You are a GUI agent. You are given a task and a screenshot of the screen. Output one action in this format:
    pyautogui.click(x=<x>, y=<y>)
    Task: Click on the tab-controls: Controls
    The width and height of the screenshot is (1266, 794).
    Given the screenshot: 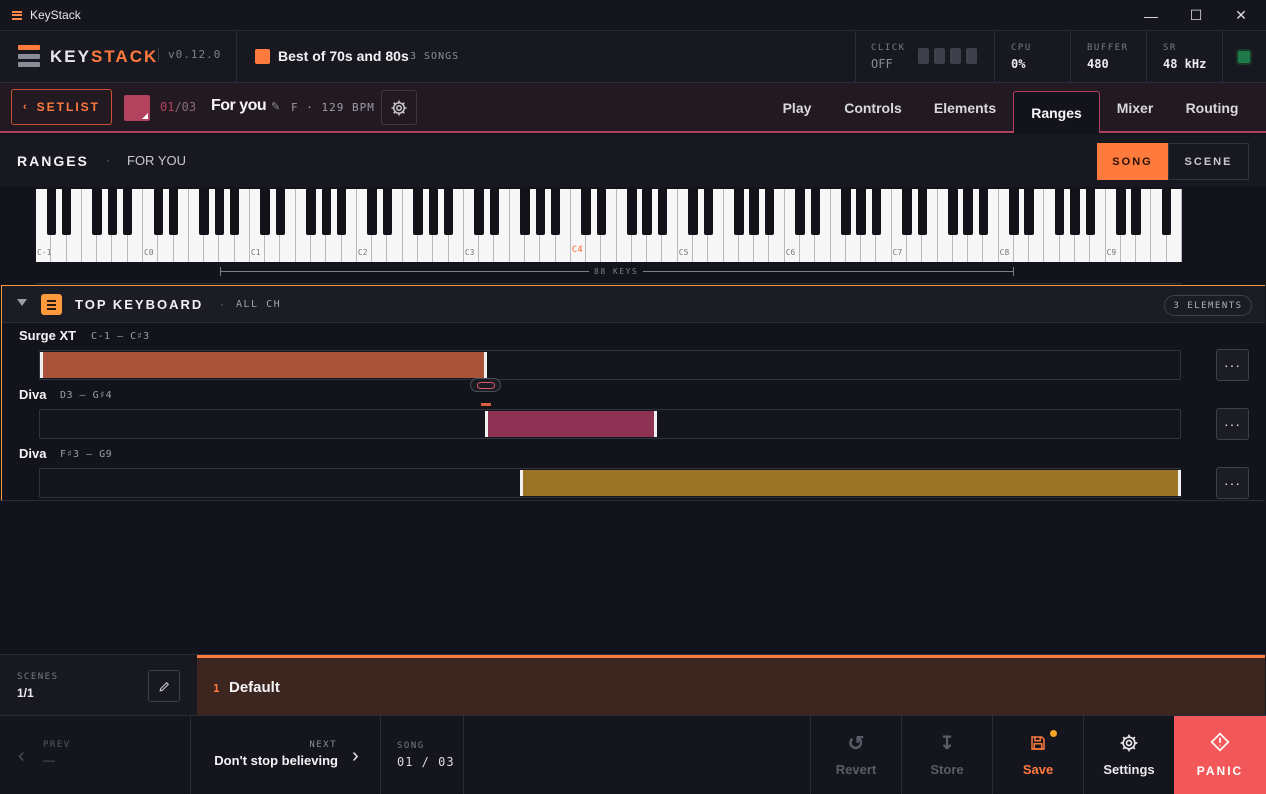 What is the action you would take?
    pyautogui.click(x=873, y=108)
    